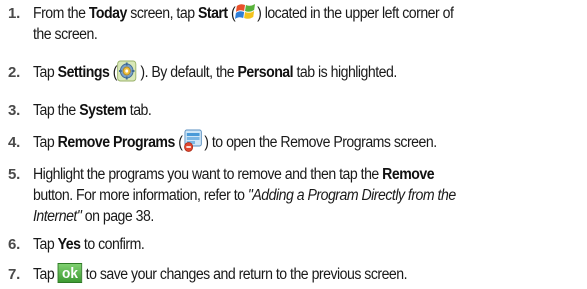 The height and width of the screenshot is (289, 587). I want to click on cross-reference: "Adding a Program Directly from the, so click(351, 195).